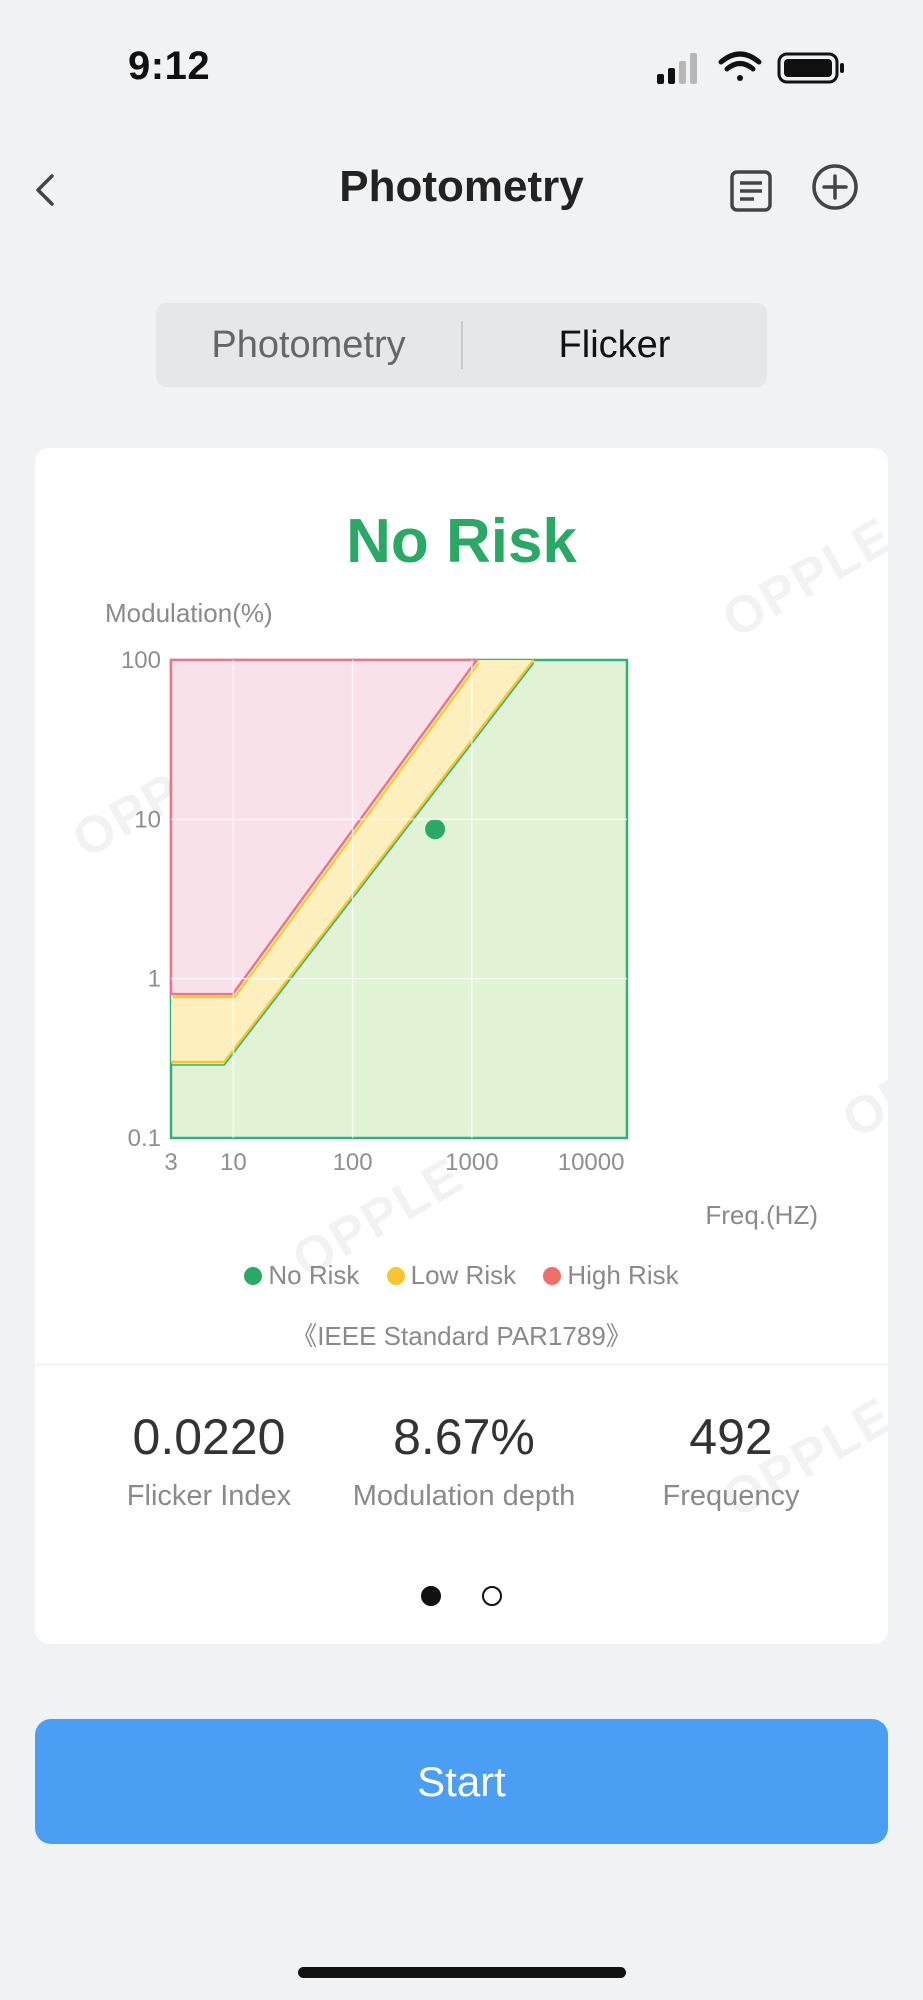 The width and height of the screenshot is (923, 2000). What do you see at coordinates (141, 899) in the screenshot?
I see `y-axis-ticks: 100 10 1 0.1` at bounding box center [141, 899].